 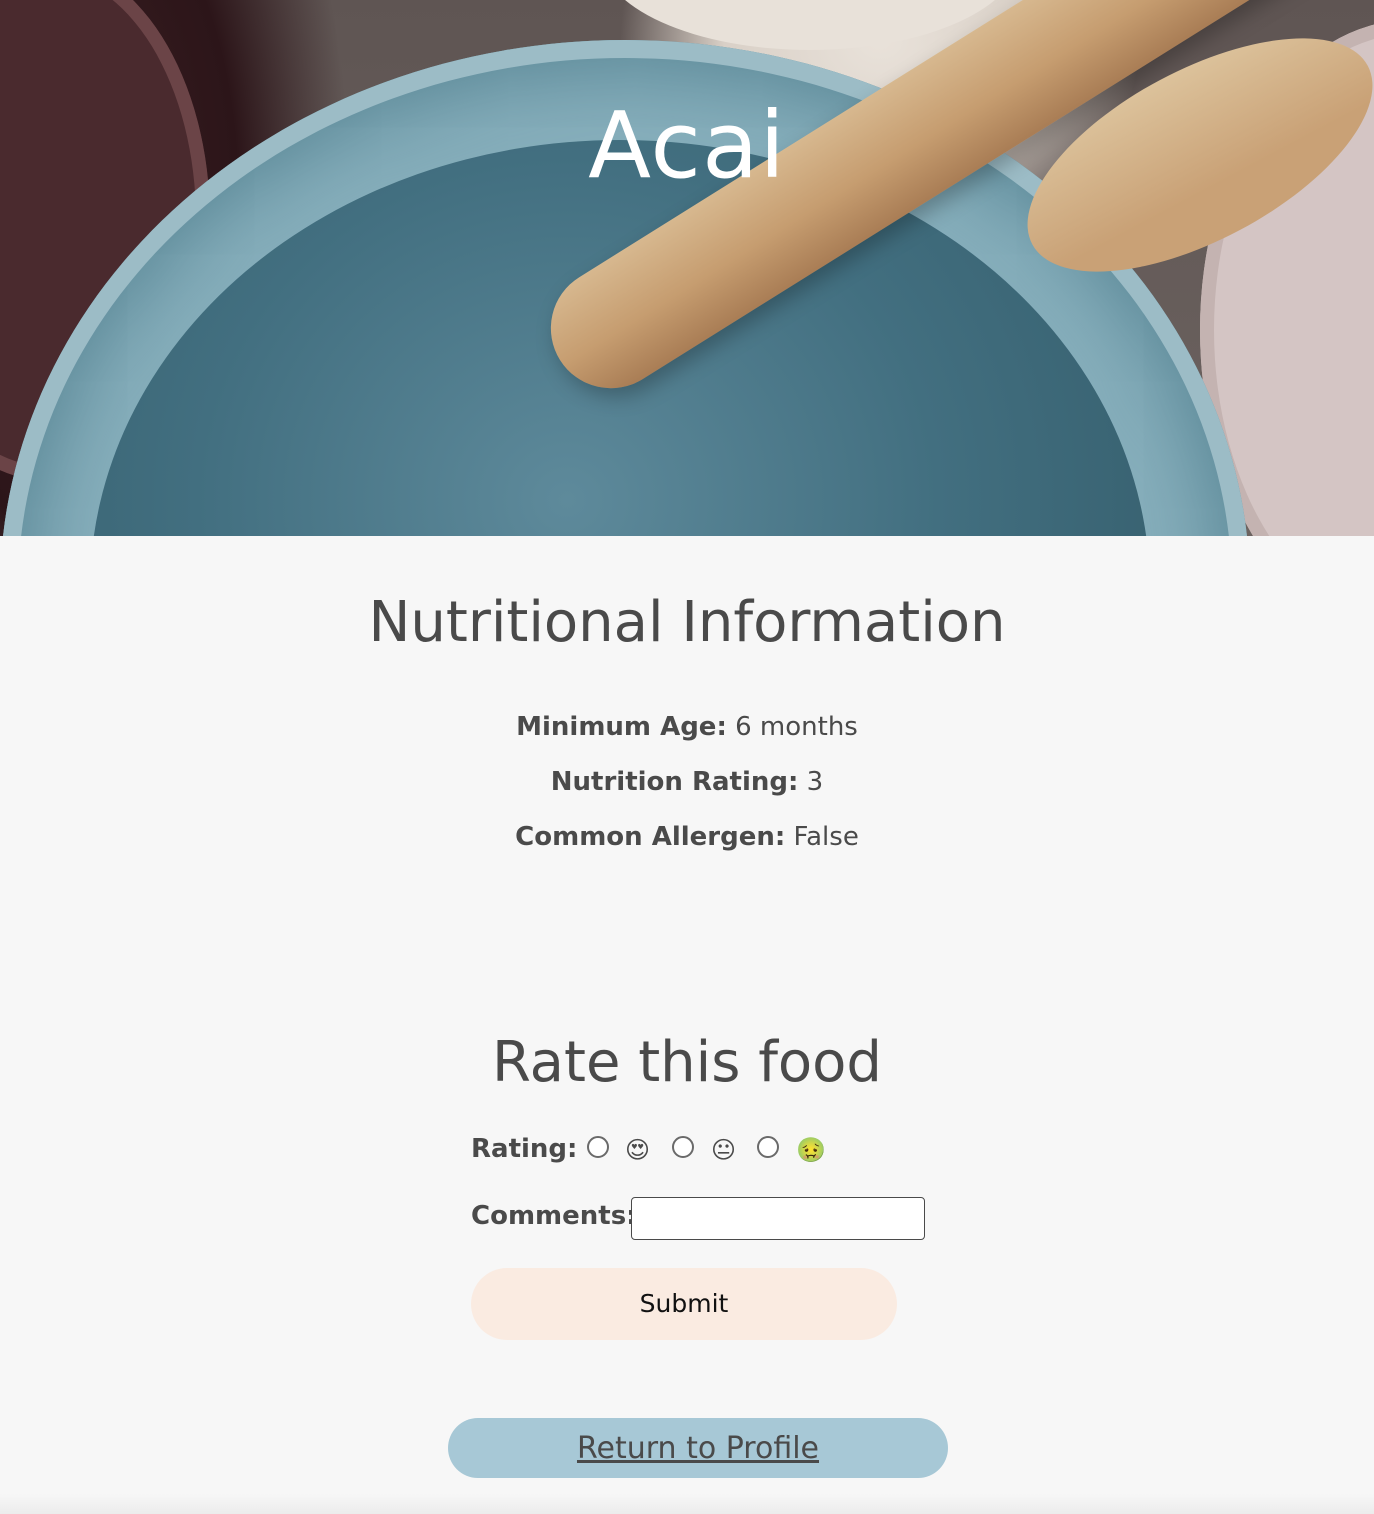 I want to click on info-label: Minimum Age:, so click(x=621, y=727).